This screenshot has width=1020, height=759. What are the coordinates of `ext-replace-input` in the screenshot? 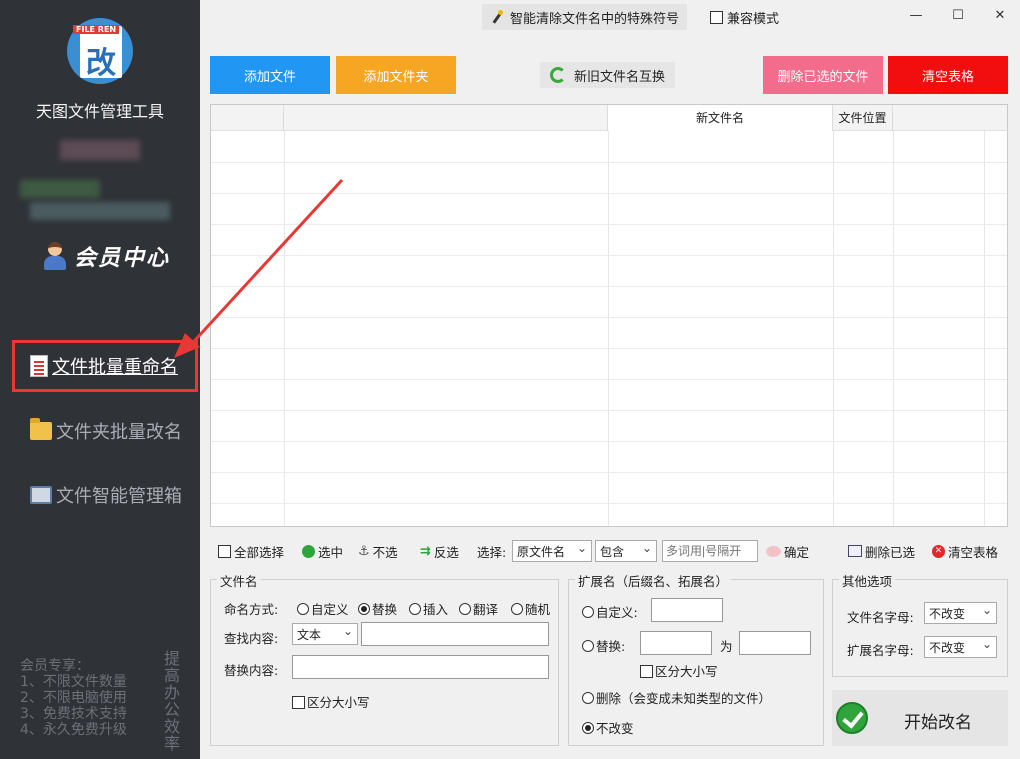 It's located at (775, 643).